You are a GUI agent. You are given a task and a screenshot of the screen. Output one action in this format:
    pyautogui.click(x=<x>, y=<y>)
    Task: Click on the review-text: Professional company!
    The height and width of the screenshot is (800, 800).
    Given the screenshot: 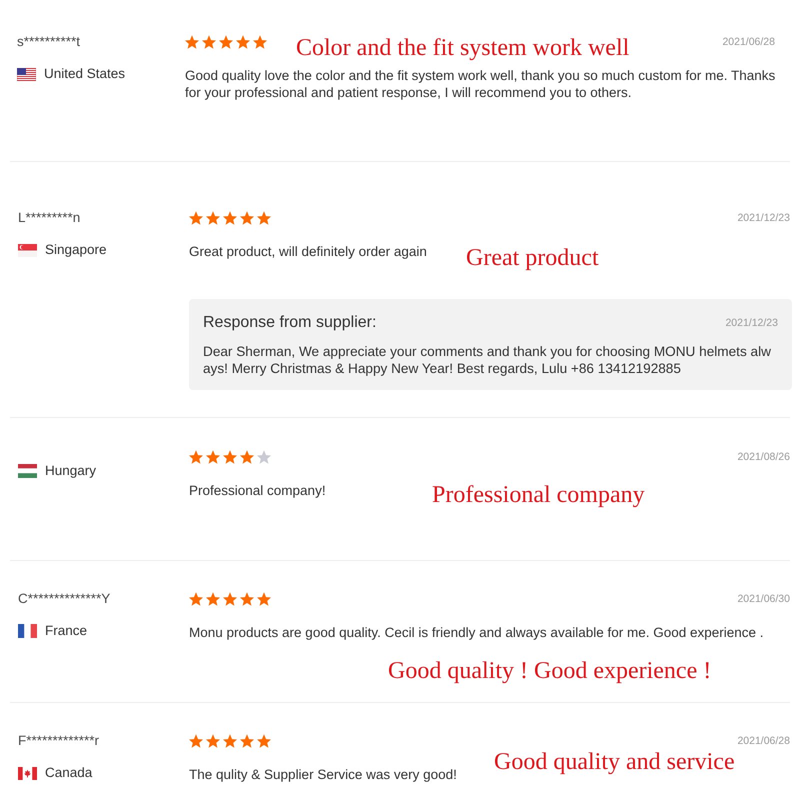 What is the action you would take?
    pyautogui.click(x=257, y=490)
    